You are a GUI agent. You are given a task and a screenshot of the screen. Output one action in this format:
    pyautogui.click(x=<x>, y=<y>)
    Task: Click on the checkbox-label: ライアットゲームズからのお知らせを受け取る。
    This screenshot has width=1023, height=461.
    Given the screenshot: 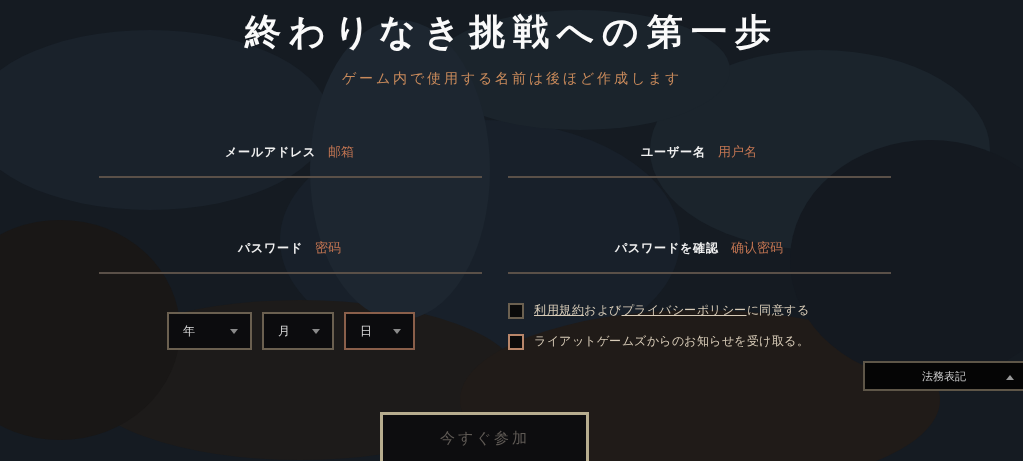 What is the action you would take?
    pyautogui.click(x=671, y=341)
    